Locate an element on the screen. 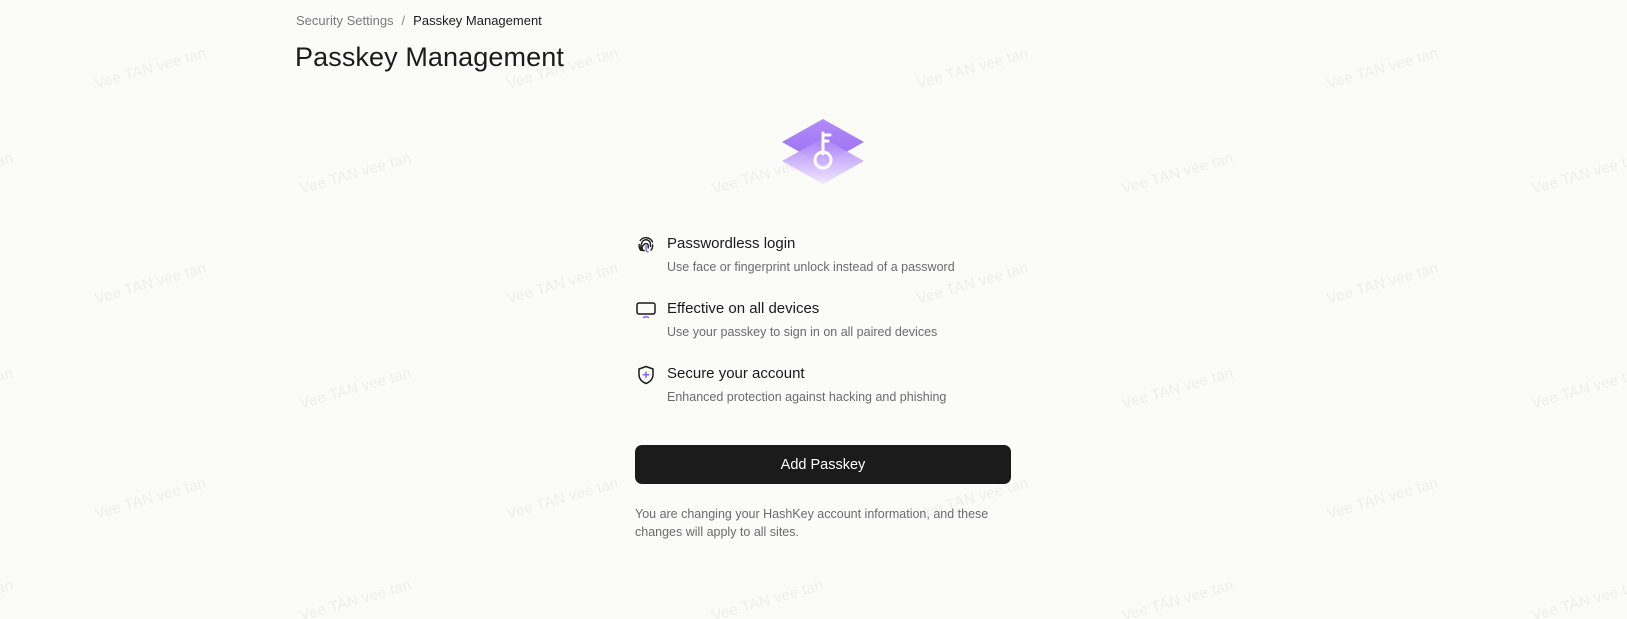 The height and width of the screenshot is (619, 1627). page-title: Passkey Management is located at coordinates (429, 57).